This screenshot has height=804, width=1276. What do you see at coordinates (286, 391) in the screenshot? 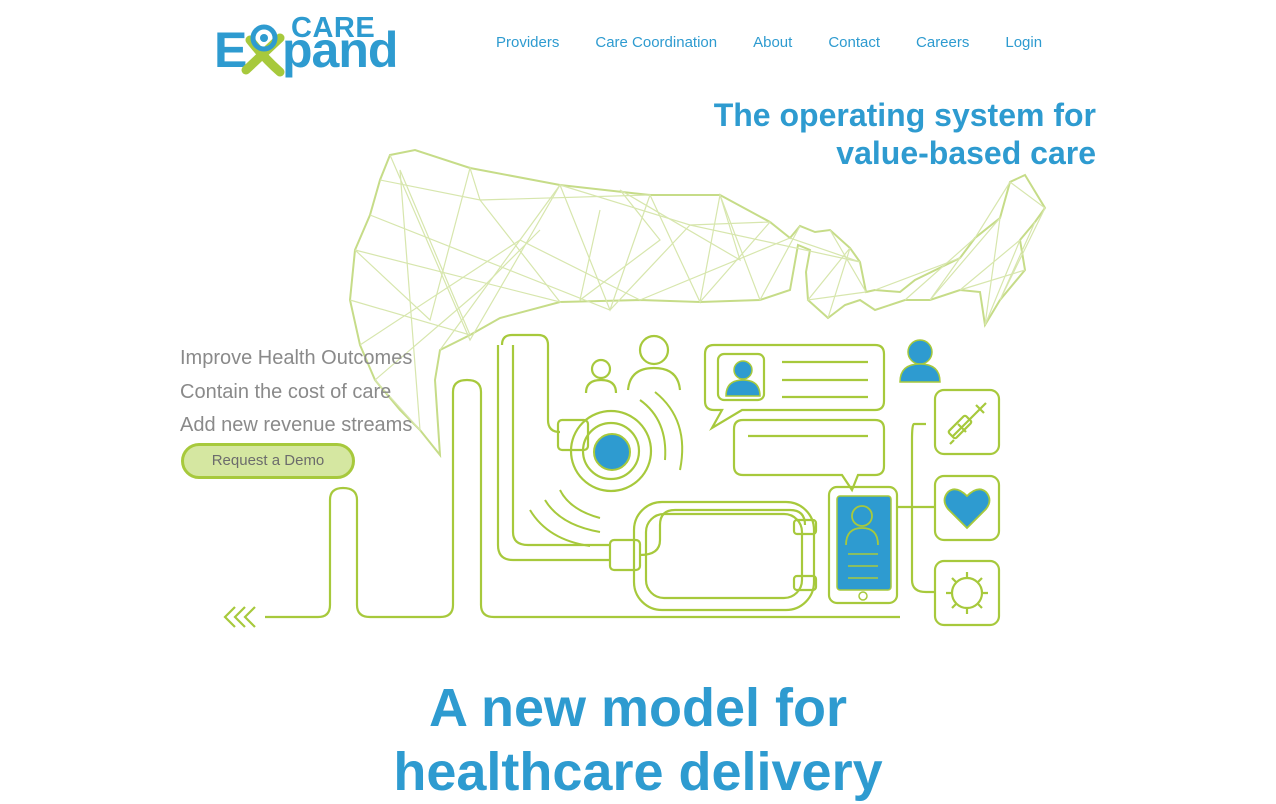
I see `benefit-item: Contain the cost of care` at bounding box center [286, 391].